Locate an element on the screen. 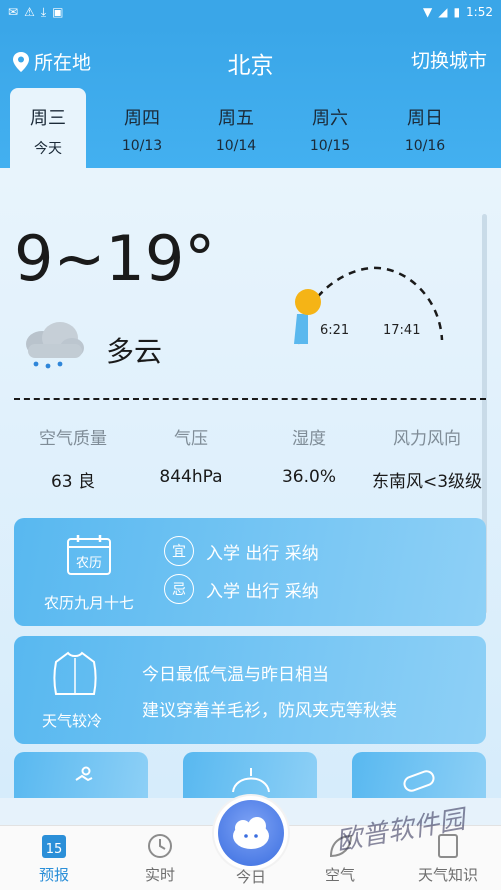  tab-day-4: 周日 10/16 is located at coordinates (425, 128).